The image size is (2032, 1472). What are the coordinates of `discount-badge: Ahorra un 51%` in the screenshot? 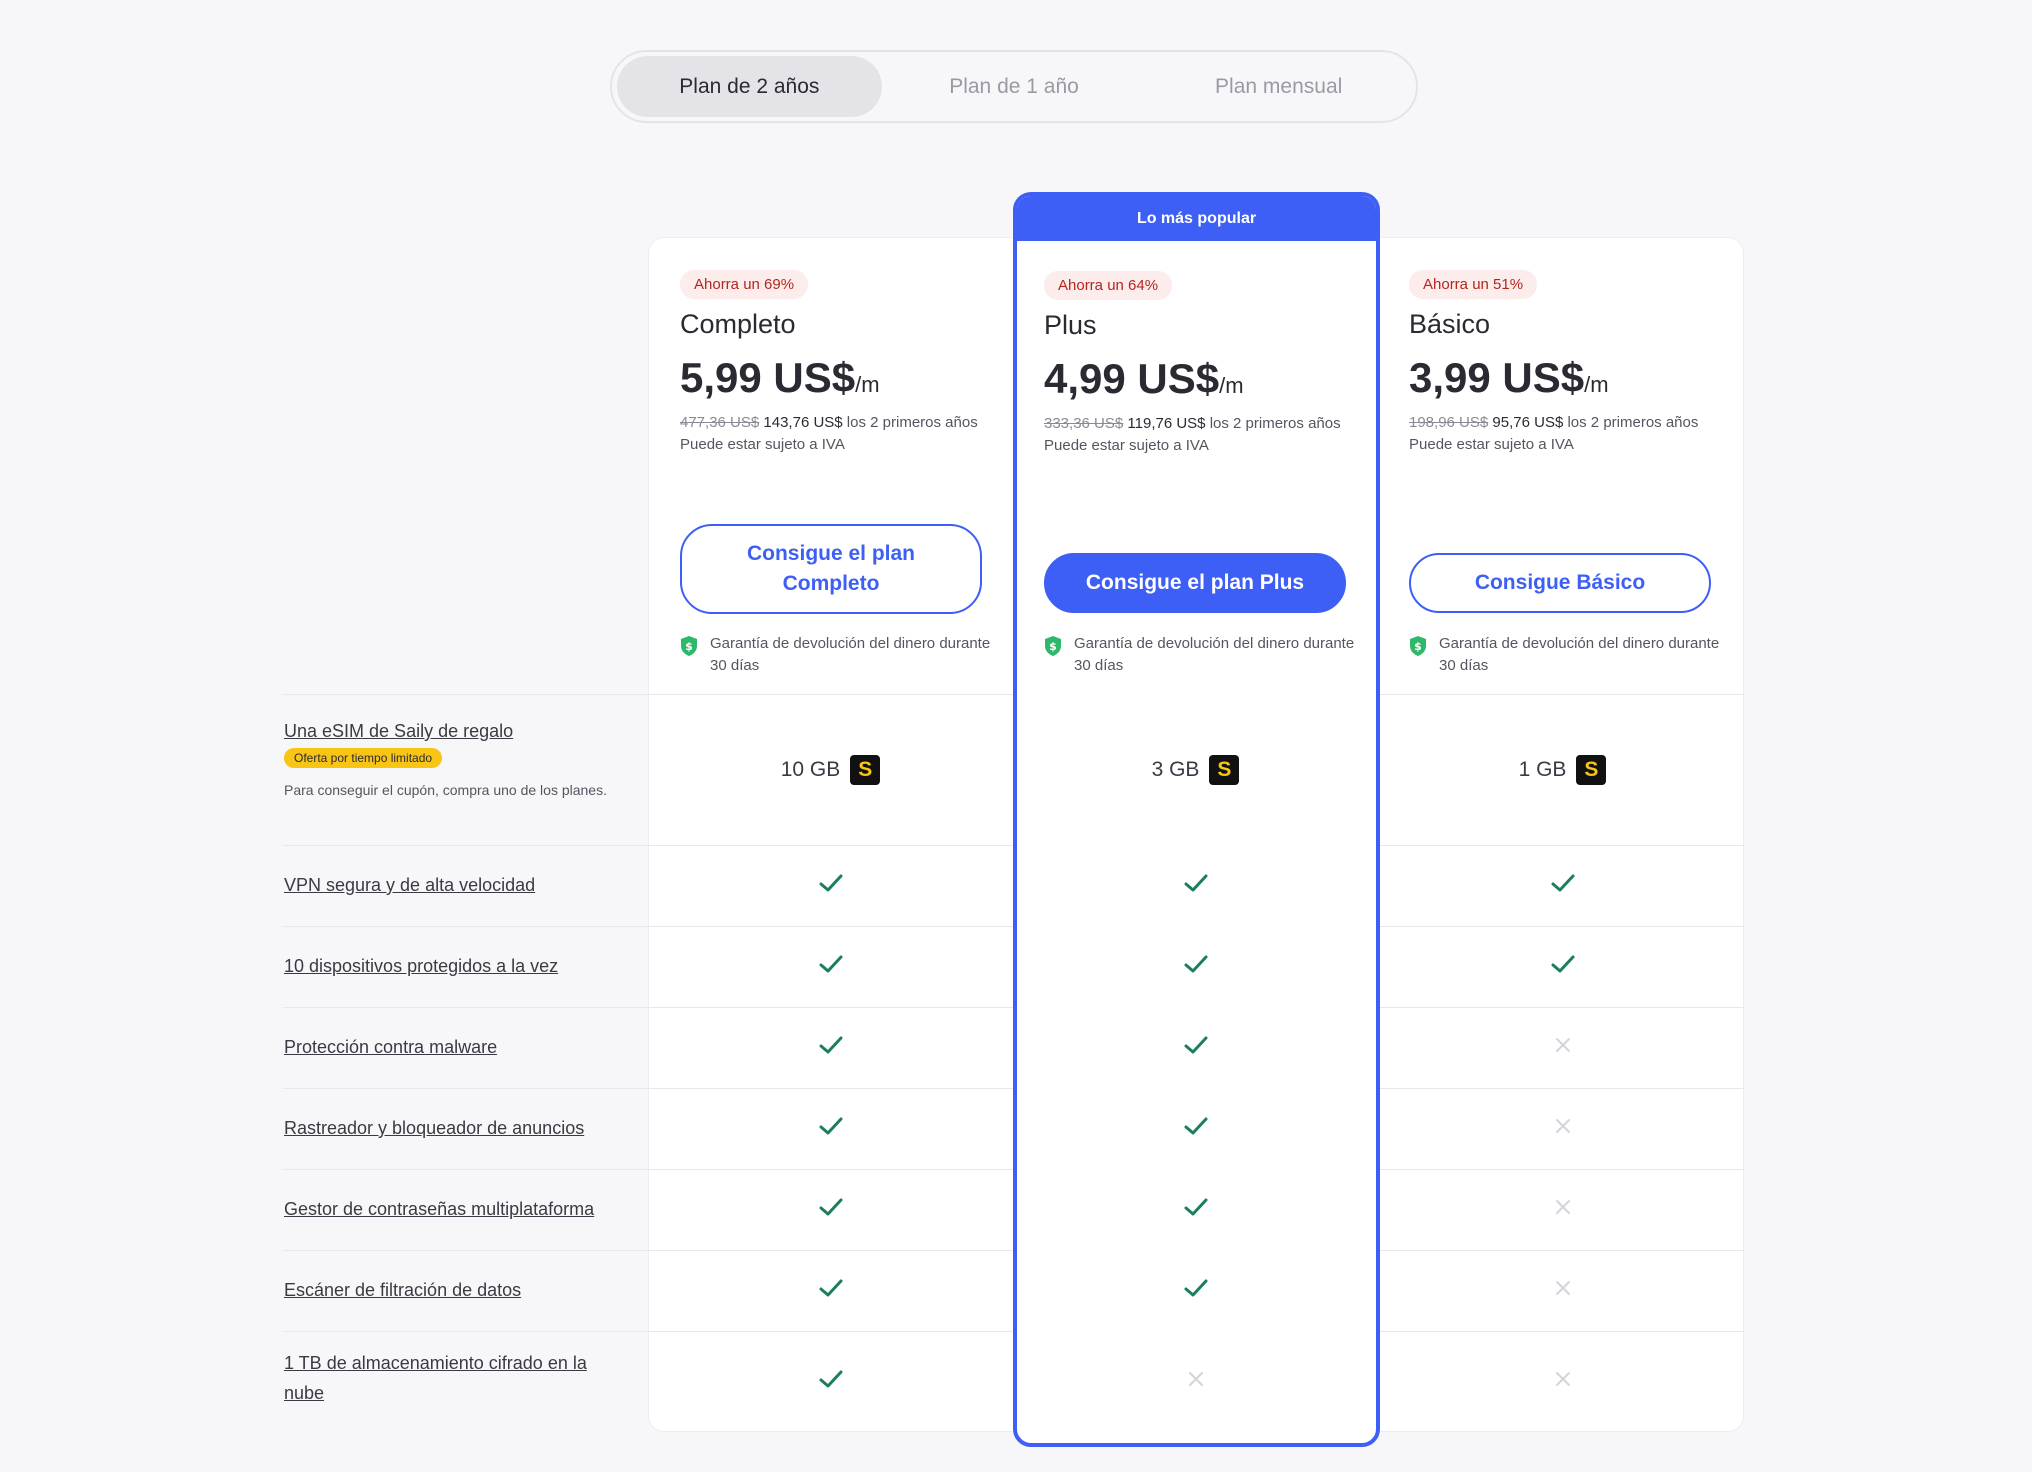 It's located at (1473, 284).